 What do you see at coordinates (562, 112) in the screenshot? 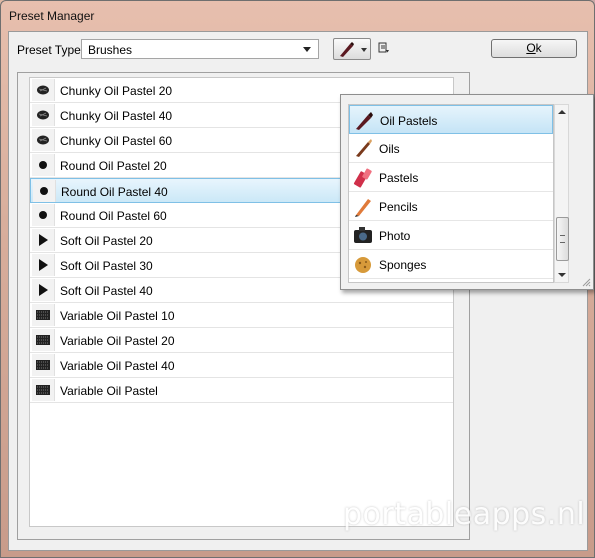
I see `scroll-up-icon` at bounding box center [562, 112].